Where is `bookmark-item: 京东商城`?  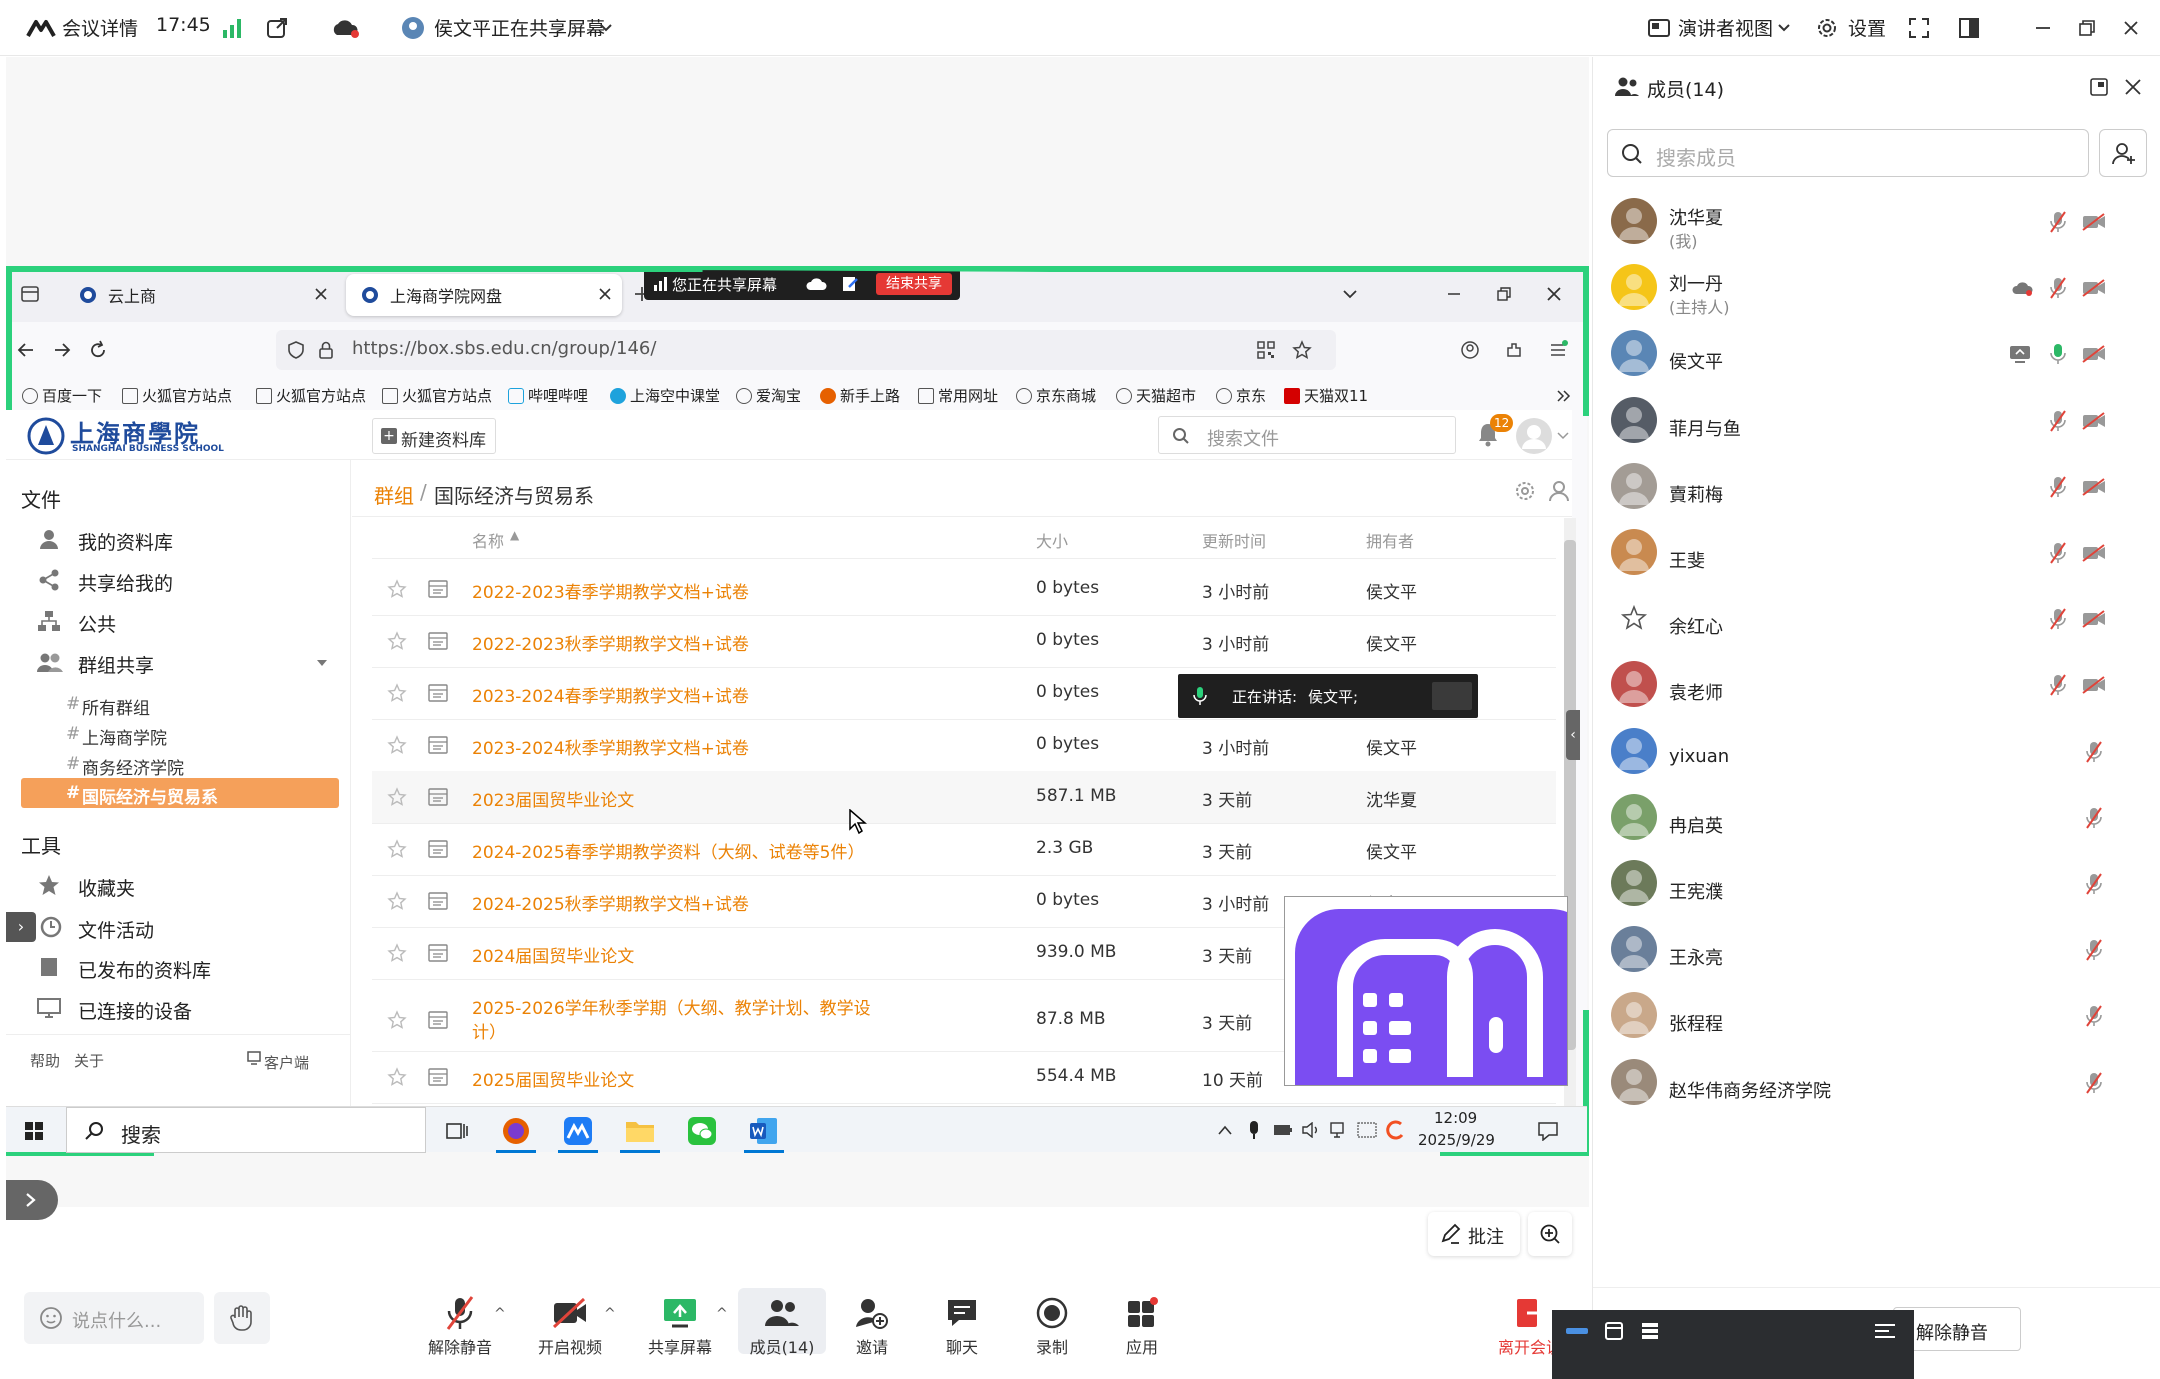
bookmark-item: 京东商城 is located at coordinates (1056, 395).